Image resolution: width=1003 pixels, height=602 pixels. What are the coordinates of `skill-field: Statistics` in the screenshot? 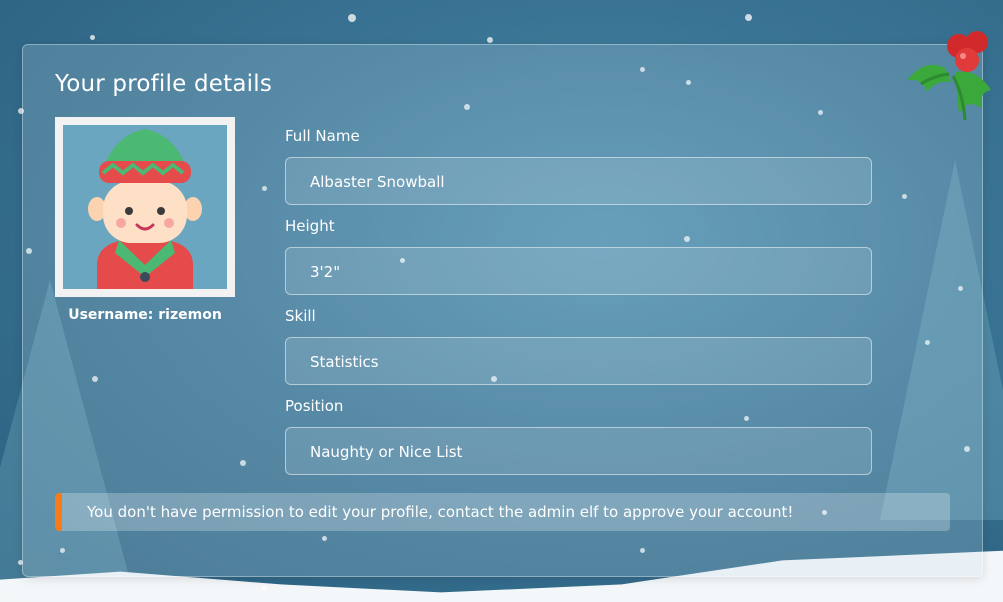 It's located at (578, 361).